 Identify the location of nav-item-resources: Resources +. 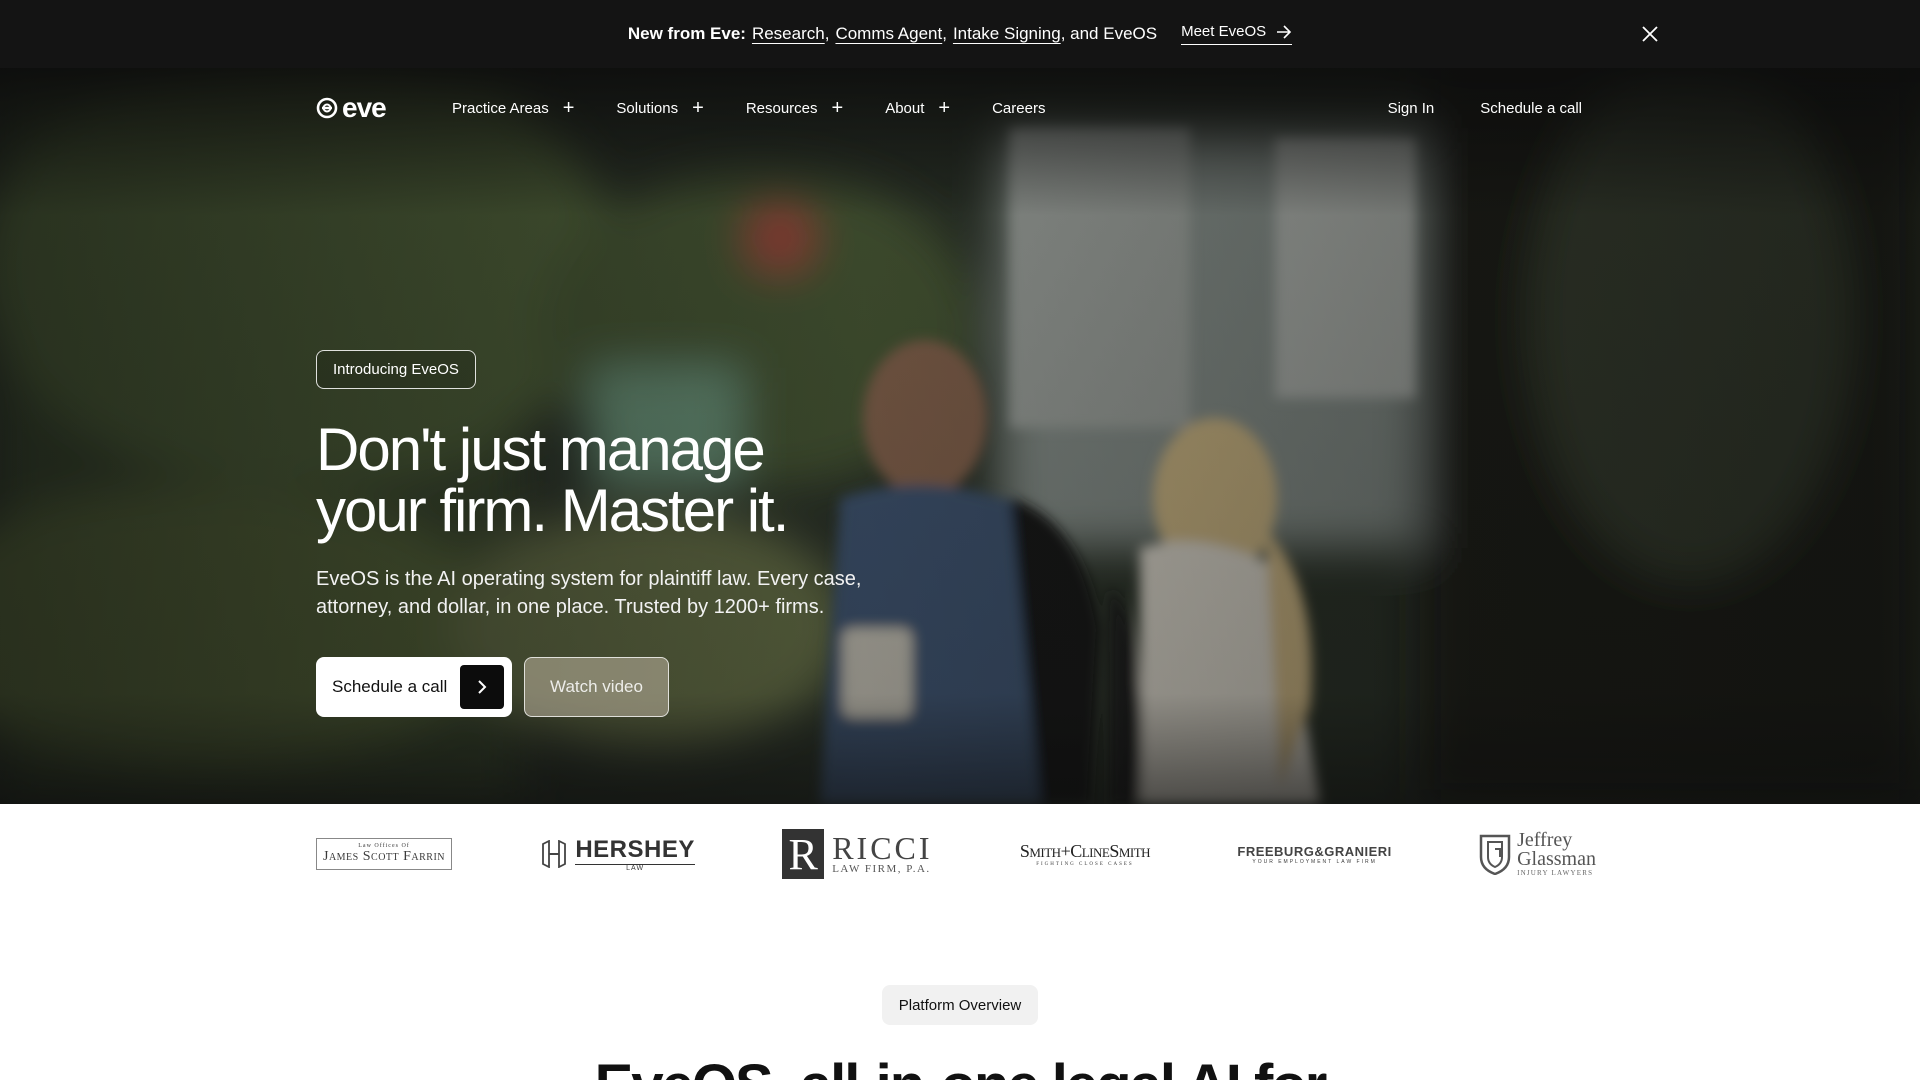
(794, 108).